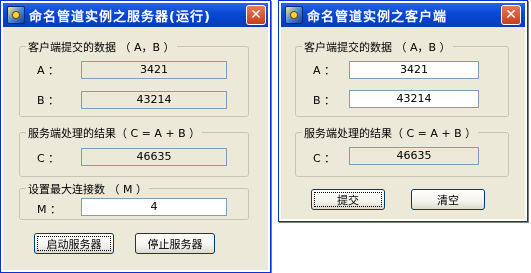 The width and height of the screenshot is (531, 273). Describe the element at coordinates (48, 100) in the screenshot. I see `server-b-label: B ：` at that location.